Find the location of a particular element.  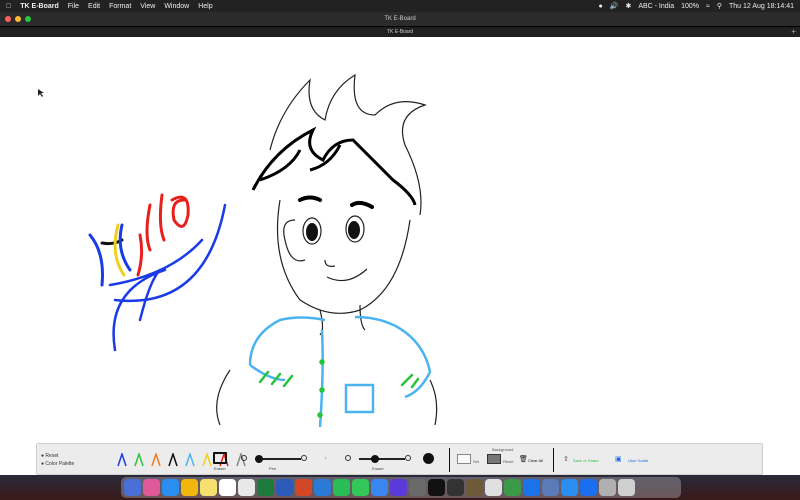

window-titlebar: TK E-Board is located at coordinates (400, 19).